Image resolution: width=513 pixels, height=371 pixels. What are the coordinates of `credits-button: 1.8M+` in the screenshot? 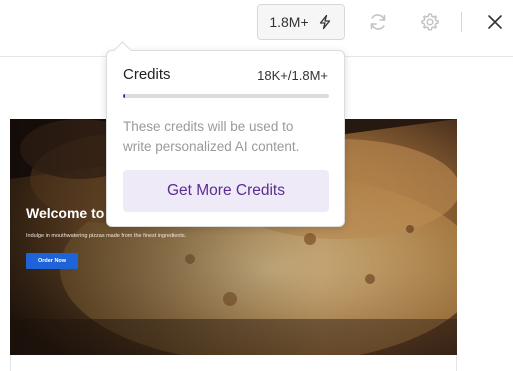 It's located at (301, 22).